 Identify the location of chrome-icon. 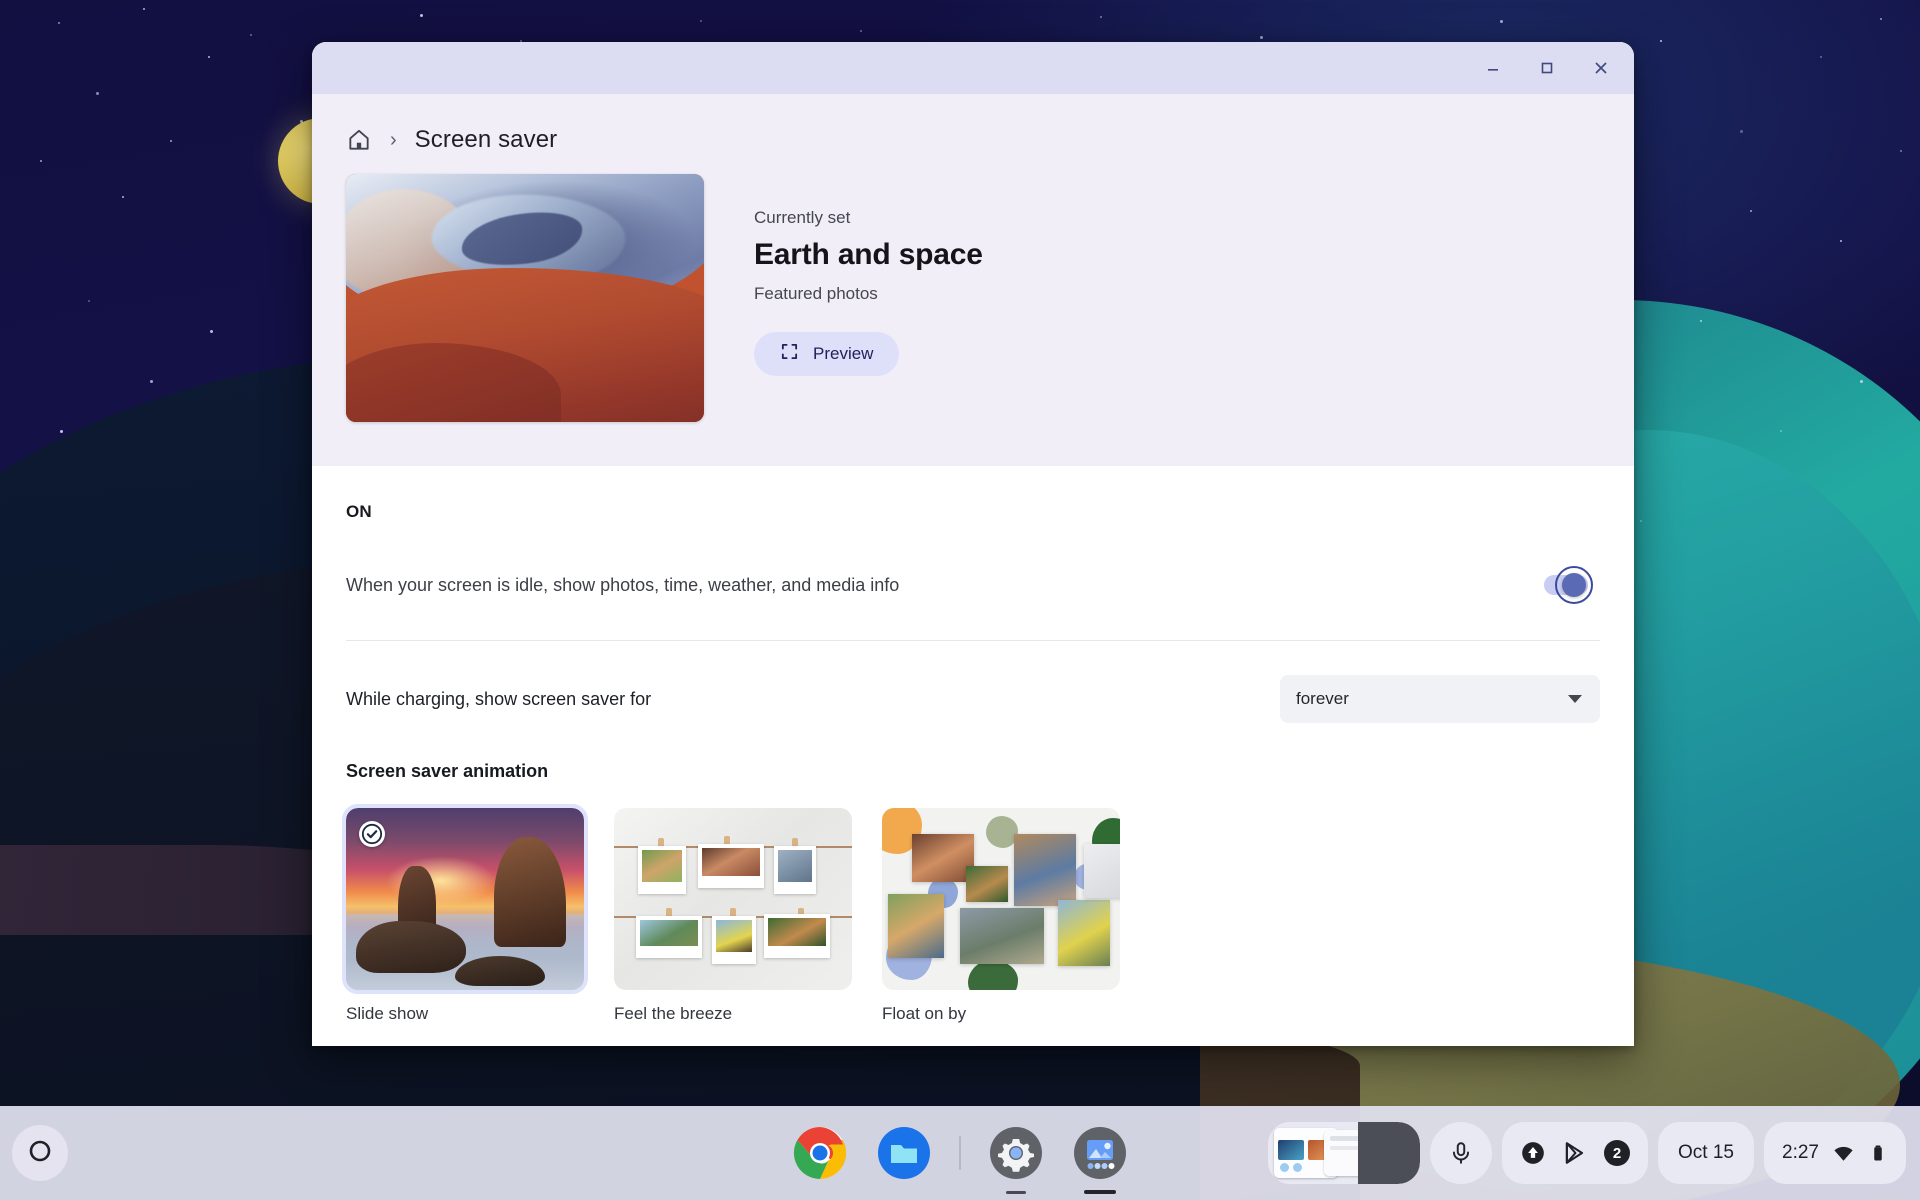
(820, 1153).